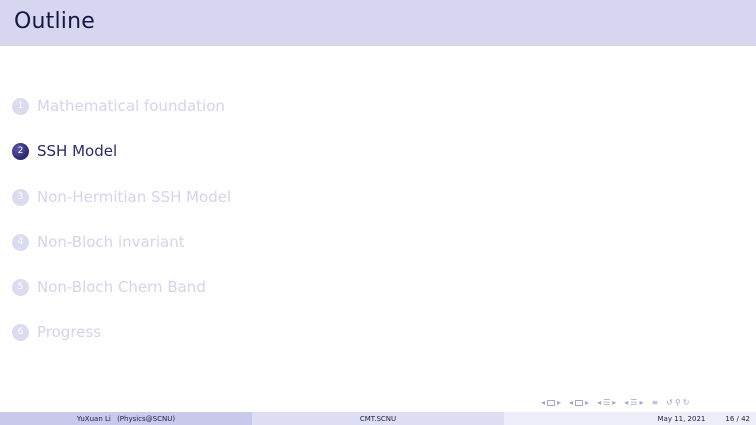 The height and width of the screenshot is (425, 756). Describe the element at coordinates (20, 288) in the screenshot. I see `section-number-bullet: 5` at that location.